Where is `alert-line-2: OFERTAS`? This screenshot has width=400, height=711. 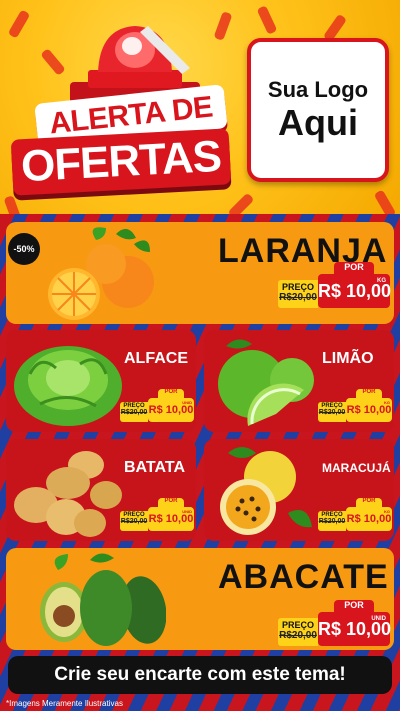 alert-line-2: OFERTAS is located at coordinates (121, 162).